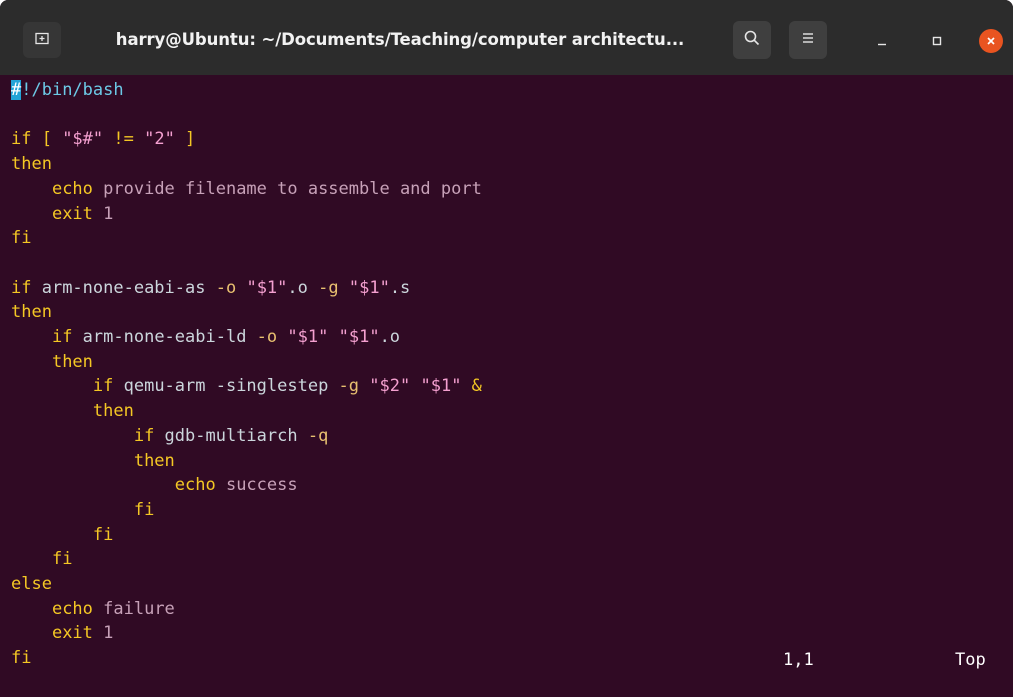  What do you see at coordinates (37, 139) in the screenshot?
I see `code-token: if [` at bounding box center [37, 139].